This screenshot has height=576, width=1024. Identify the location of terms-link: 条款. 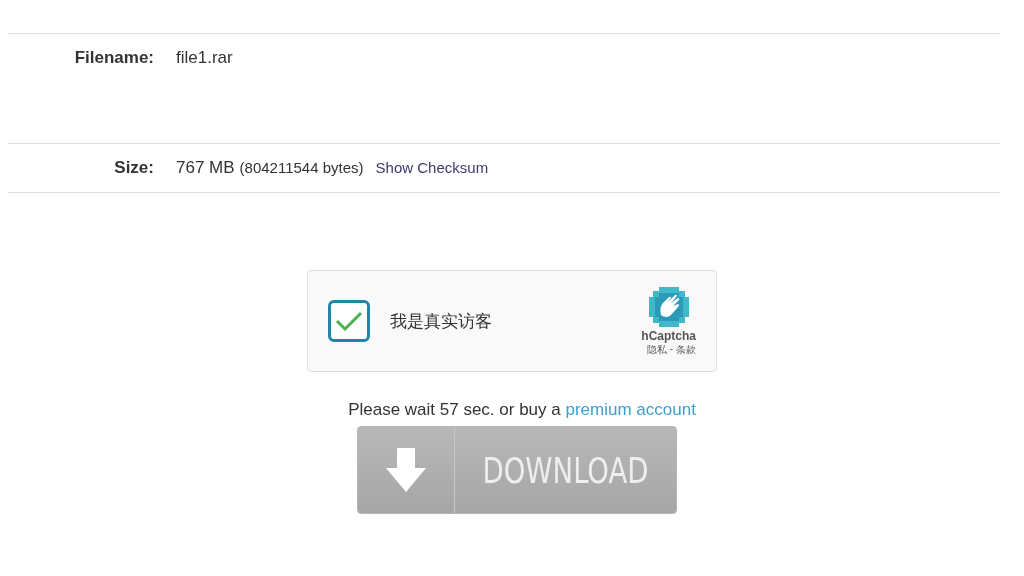
(686, 350).